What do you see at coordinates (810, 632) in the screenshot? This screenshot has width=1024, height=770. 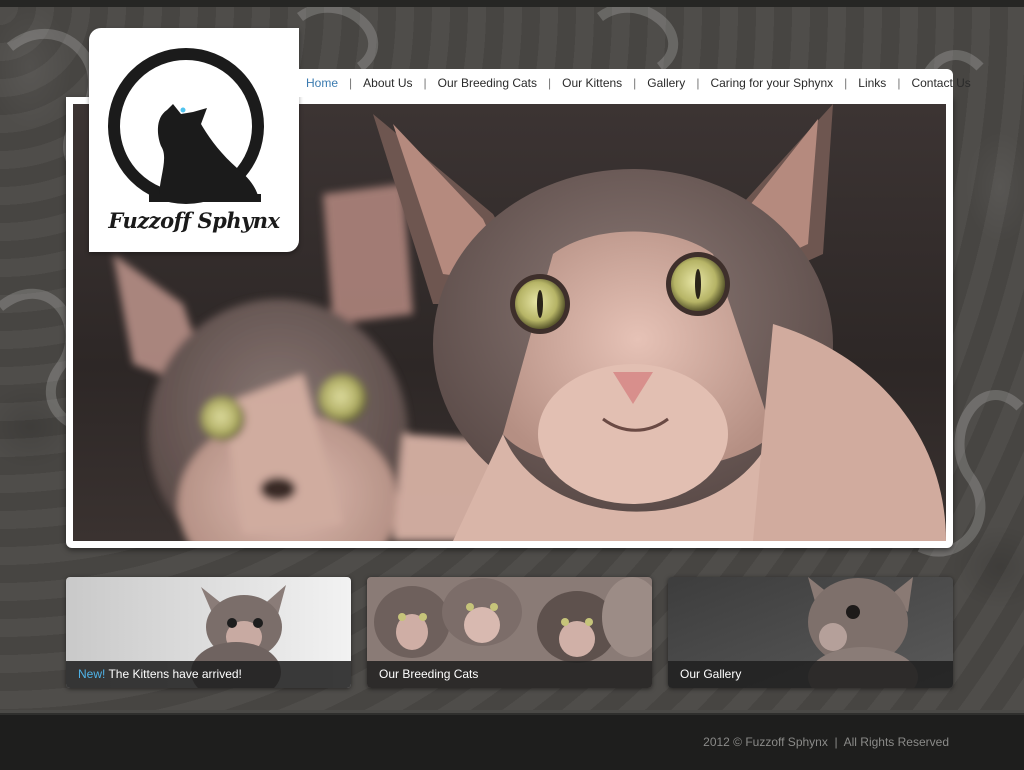 I see `card-gallery: Our Gallery` at bounding box center [810, 632].